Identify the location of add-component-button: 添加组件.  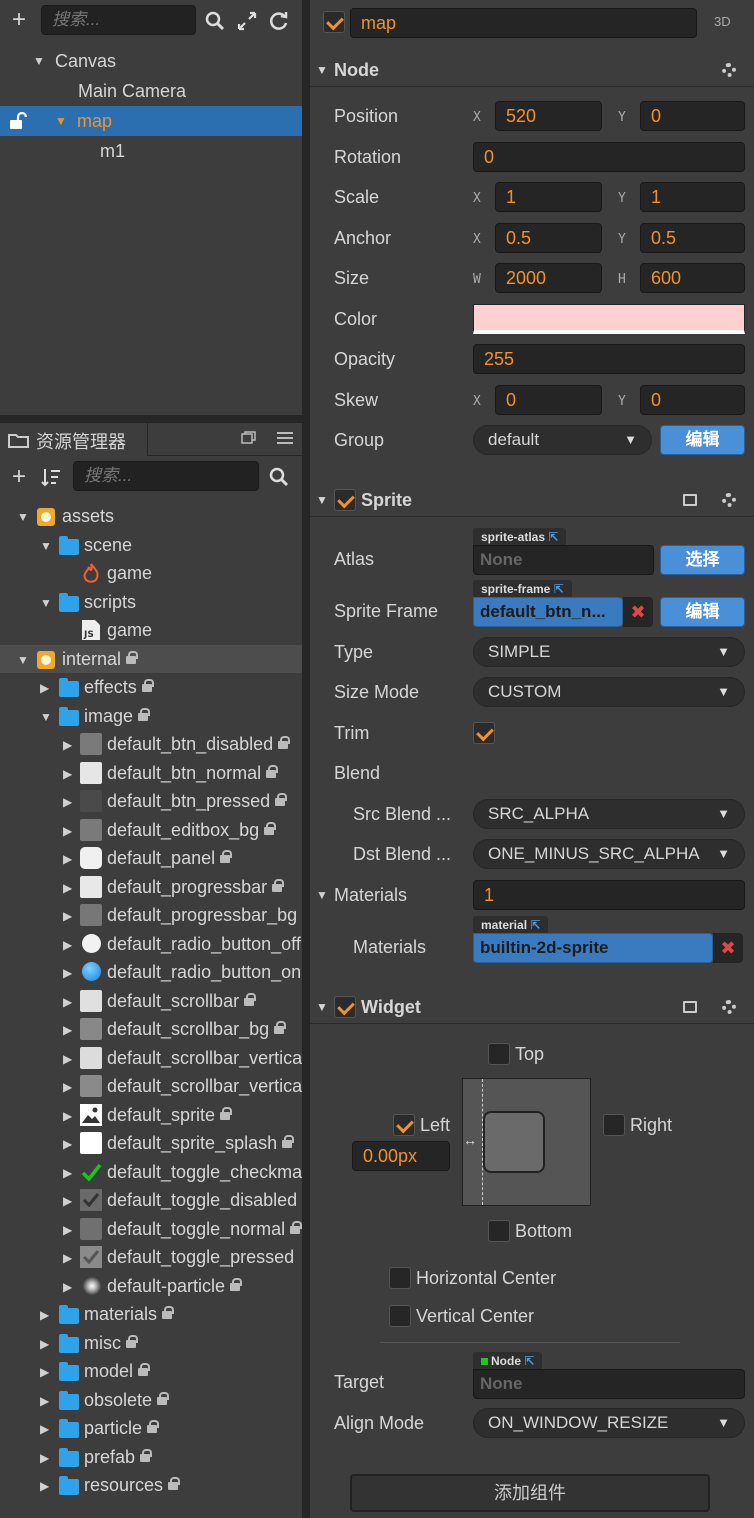
(530, 1493).